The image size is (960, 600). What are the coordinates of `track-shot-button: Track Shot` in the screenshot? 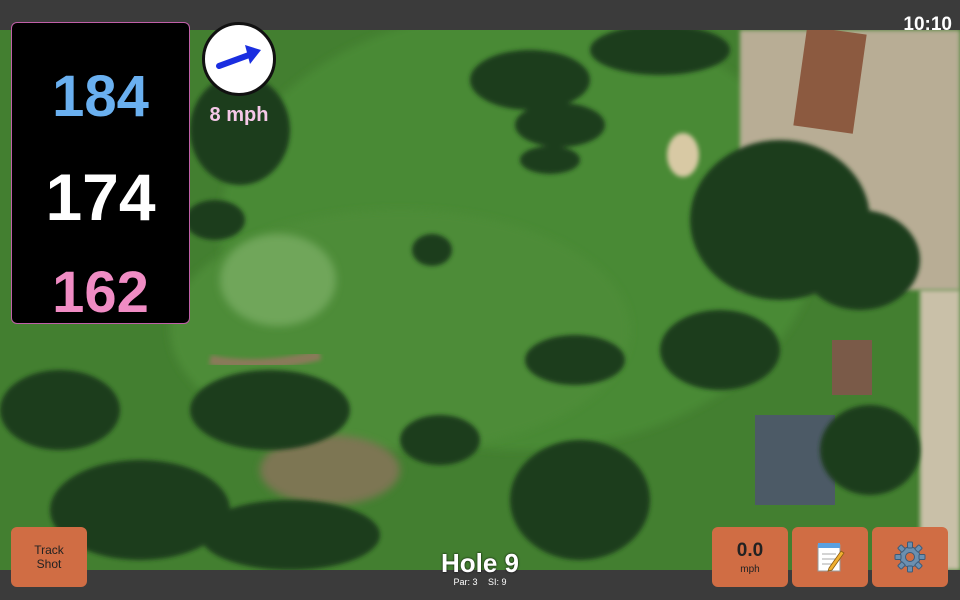 It's located at (49, 557).